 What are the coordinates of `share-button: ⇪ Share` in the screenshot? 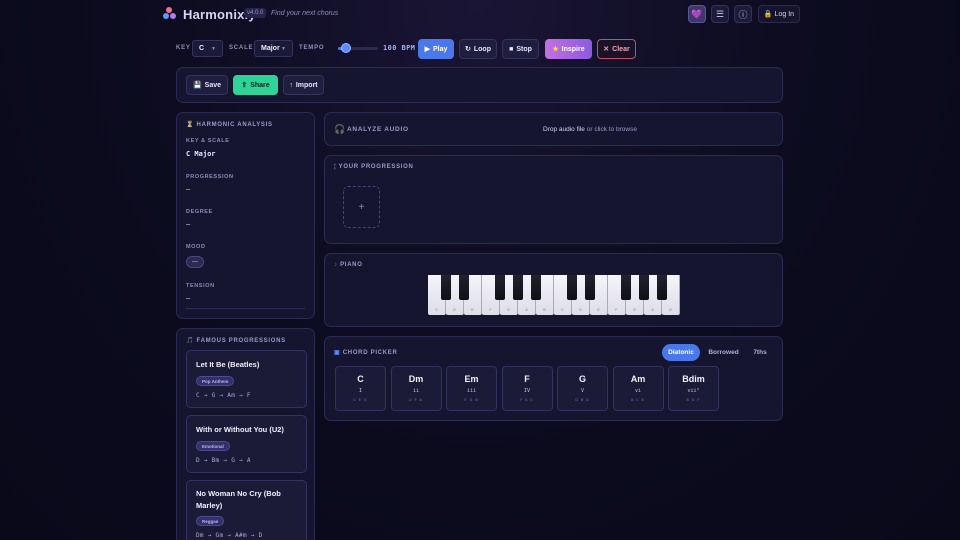 It's located at (255, 85).